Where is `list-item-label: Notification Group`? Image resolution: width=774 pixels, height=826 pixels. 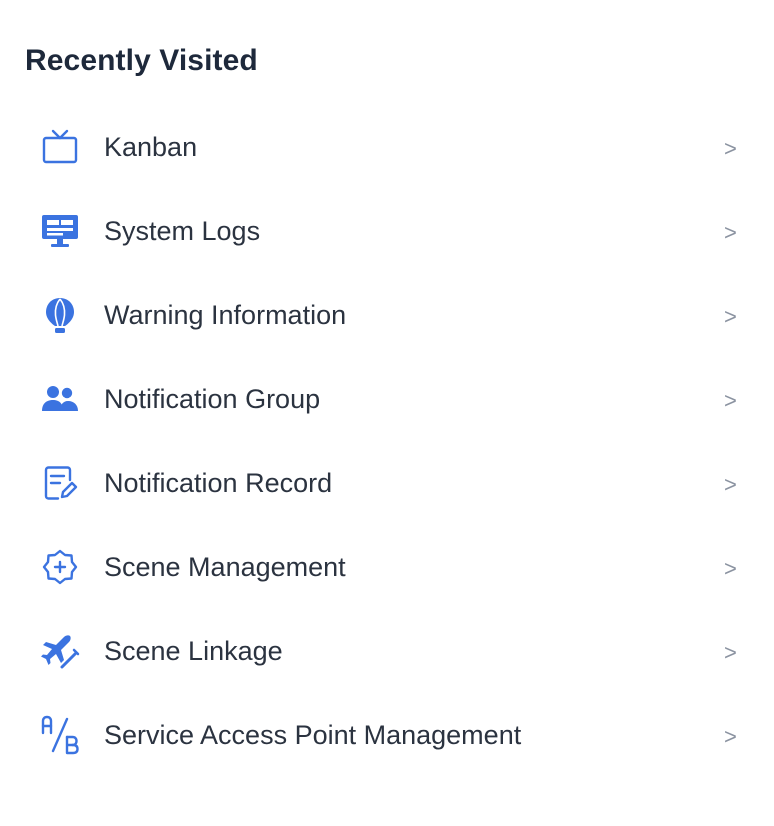
list-item-label: Notification Group is located at coordinates (212, 399).